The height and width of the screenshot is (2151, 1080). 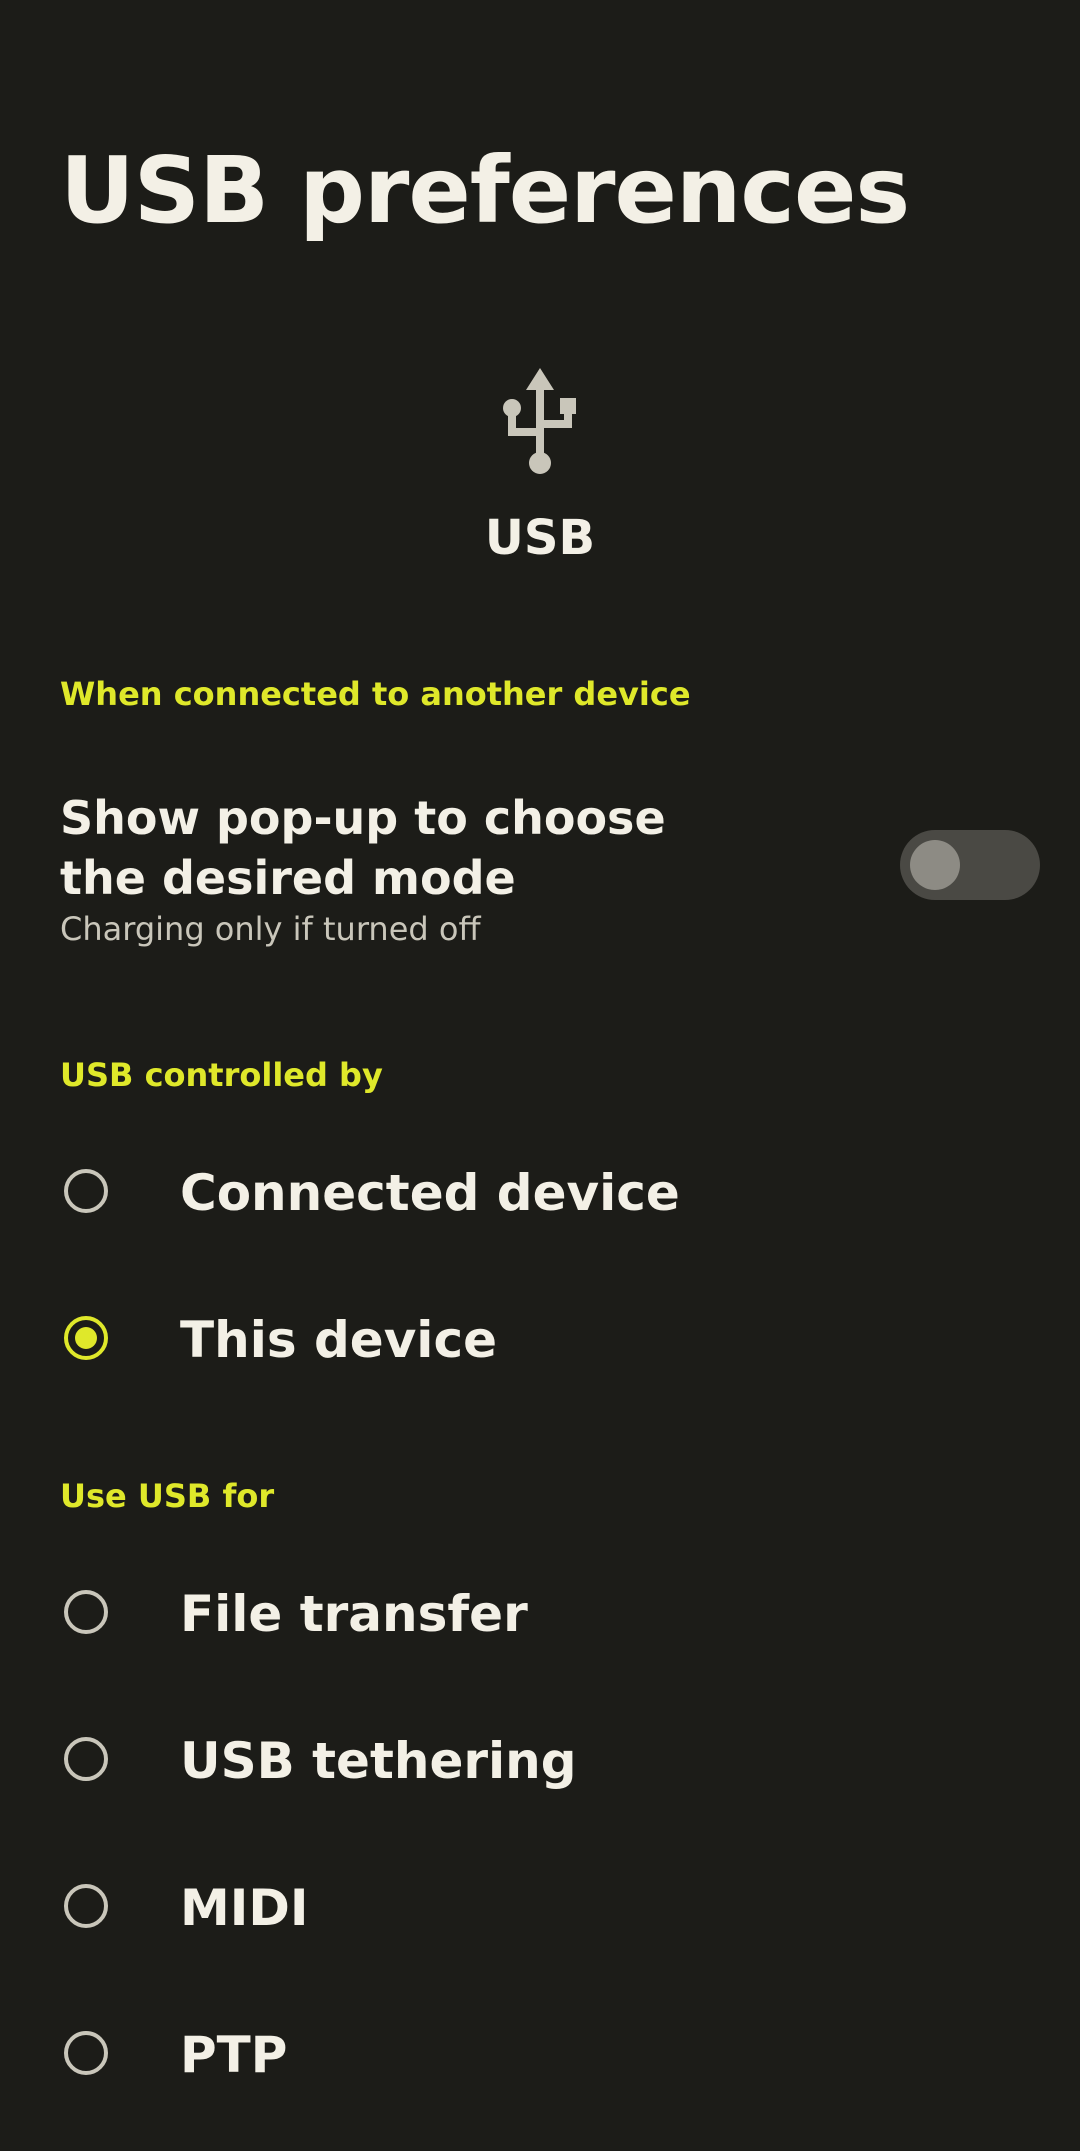 What do you see at coordinates (354, 1614) in the screenshot?
I see `radio-option-label: File transfer` at bounding box center [354, 1614].